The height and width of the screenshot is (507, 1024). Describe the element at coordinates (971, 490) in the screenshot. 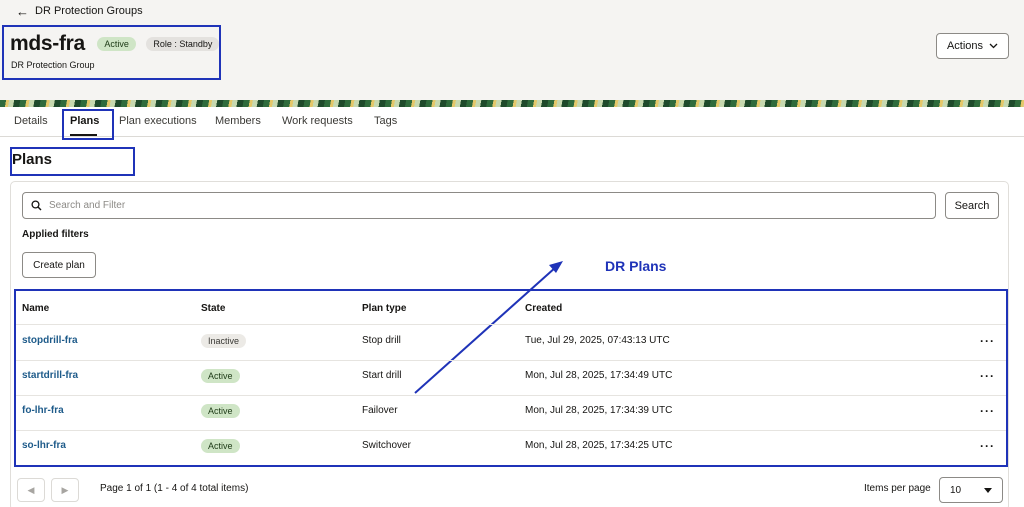

I see `items-per-page-select: 10` at that location.